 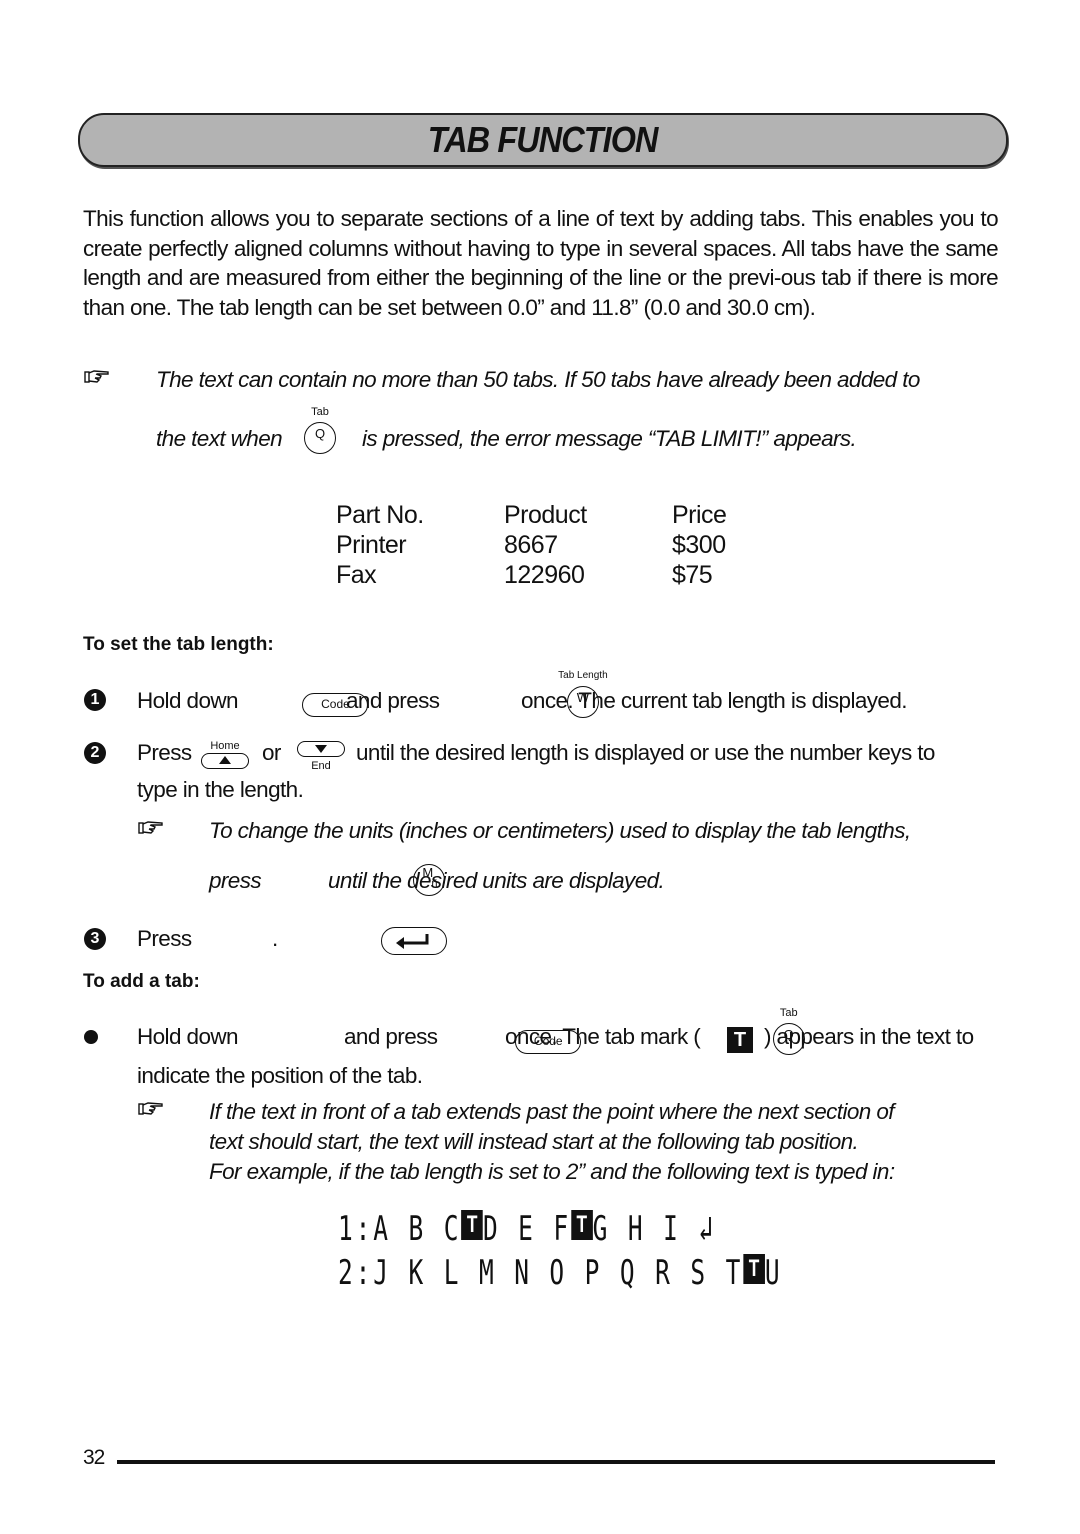 What do you see at coordinates (275, 938) in the screenshot?
I see `step-3-post: .` at bounding box center [275, 938].